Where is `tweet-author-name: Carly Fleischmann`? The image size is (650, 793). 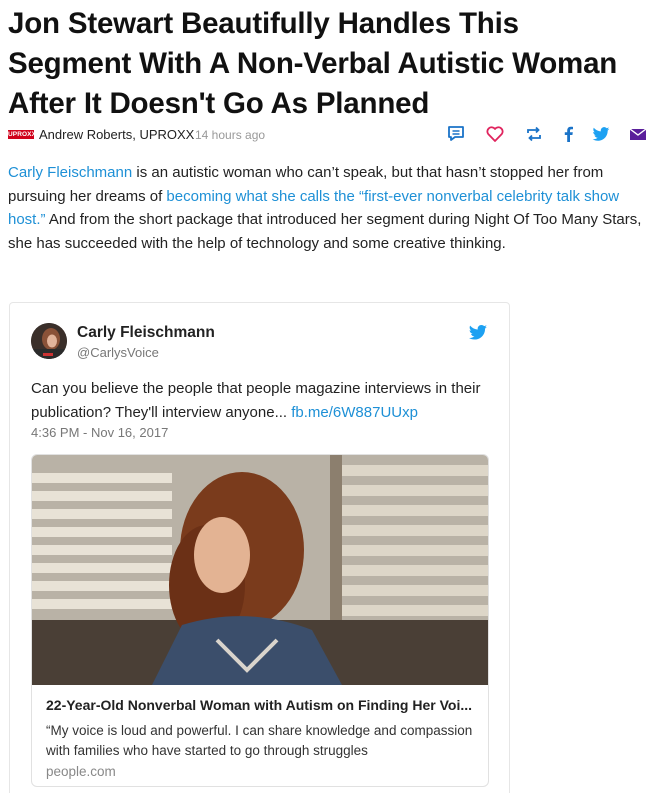 tweet-author-name: Carly Fleischmann is located at coordinates (146, 333).